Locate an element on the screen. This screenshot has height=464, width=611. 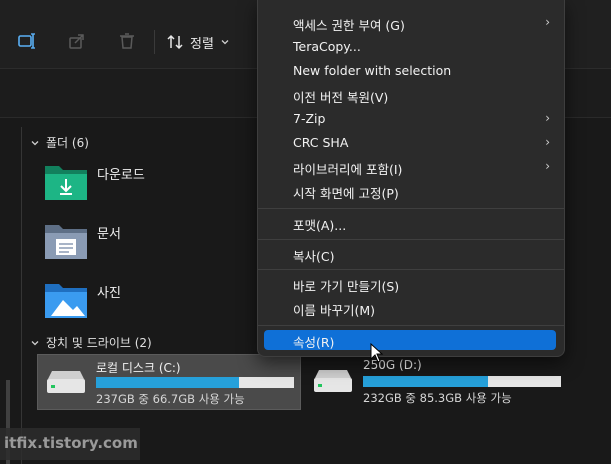
drives-section-header: 장치 및 드라이브 (2) is located at coordinates (91, 342).